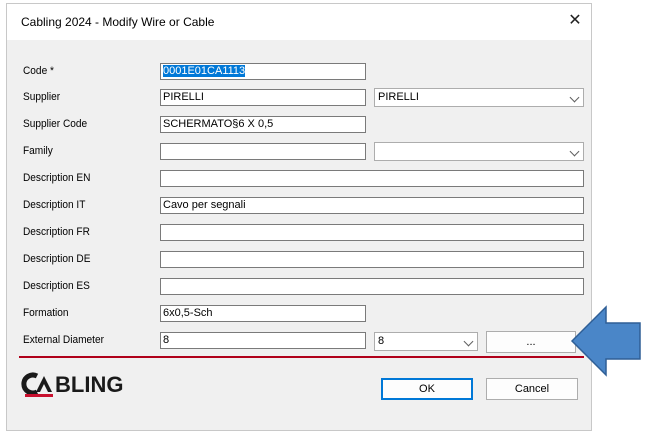 This screenshot has height=435, width=646. I want to click on ext-diameter-label: External Diameter, so click(64, 340).